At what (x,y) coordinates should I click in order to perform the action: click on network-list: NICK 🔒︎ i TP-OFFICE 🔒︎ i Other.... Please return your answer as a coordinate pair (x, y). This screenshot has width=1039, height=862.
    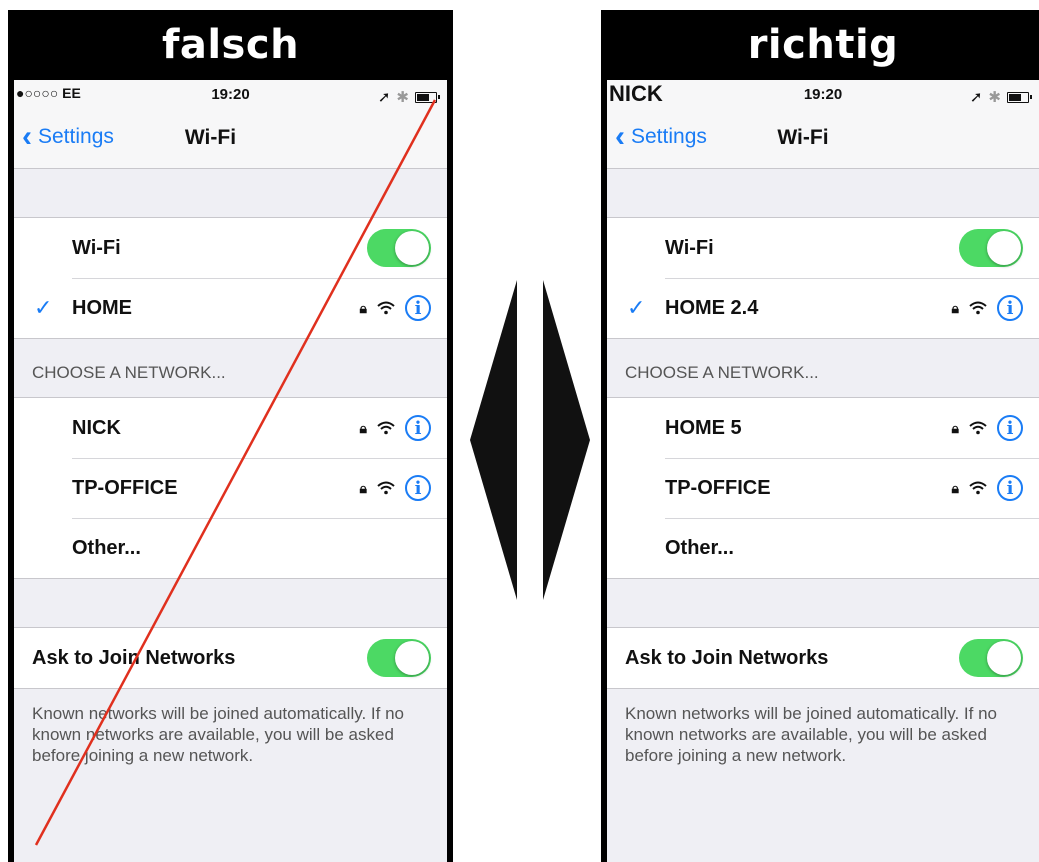
    Looking at the image, I should click on (230, 488).